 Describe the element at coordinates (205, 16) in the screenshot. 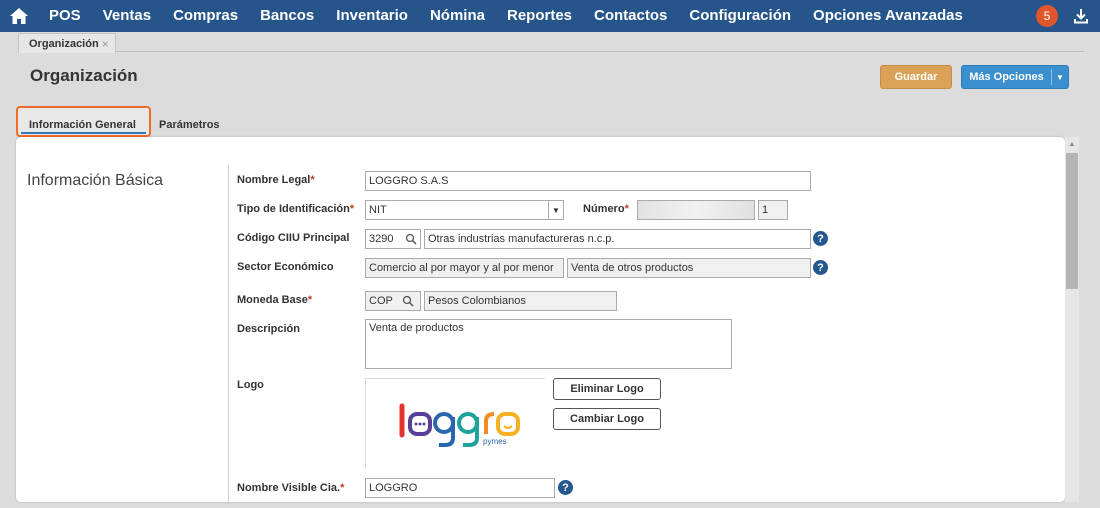

I see `nav-compras: Compras` at that location.